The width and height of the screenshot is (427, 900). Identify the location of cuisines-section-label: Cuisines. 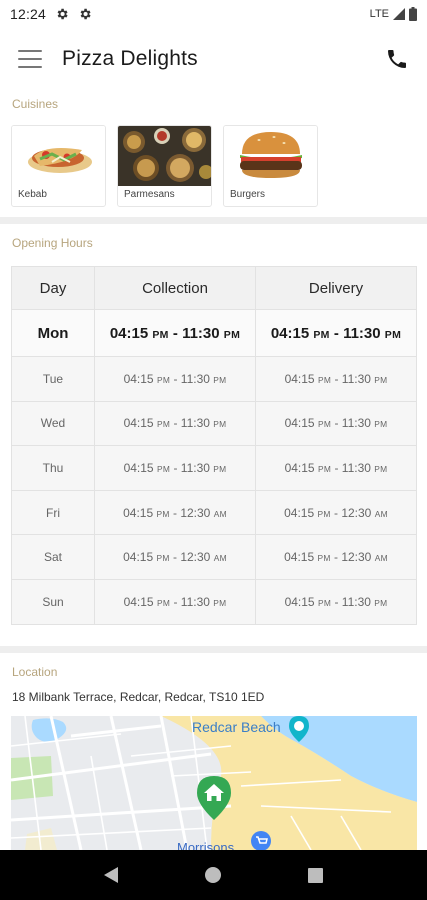
(35, 104).